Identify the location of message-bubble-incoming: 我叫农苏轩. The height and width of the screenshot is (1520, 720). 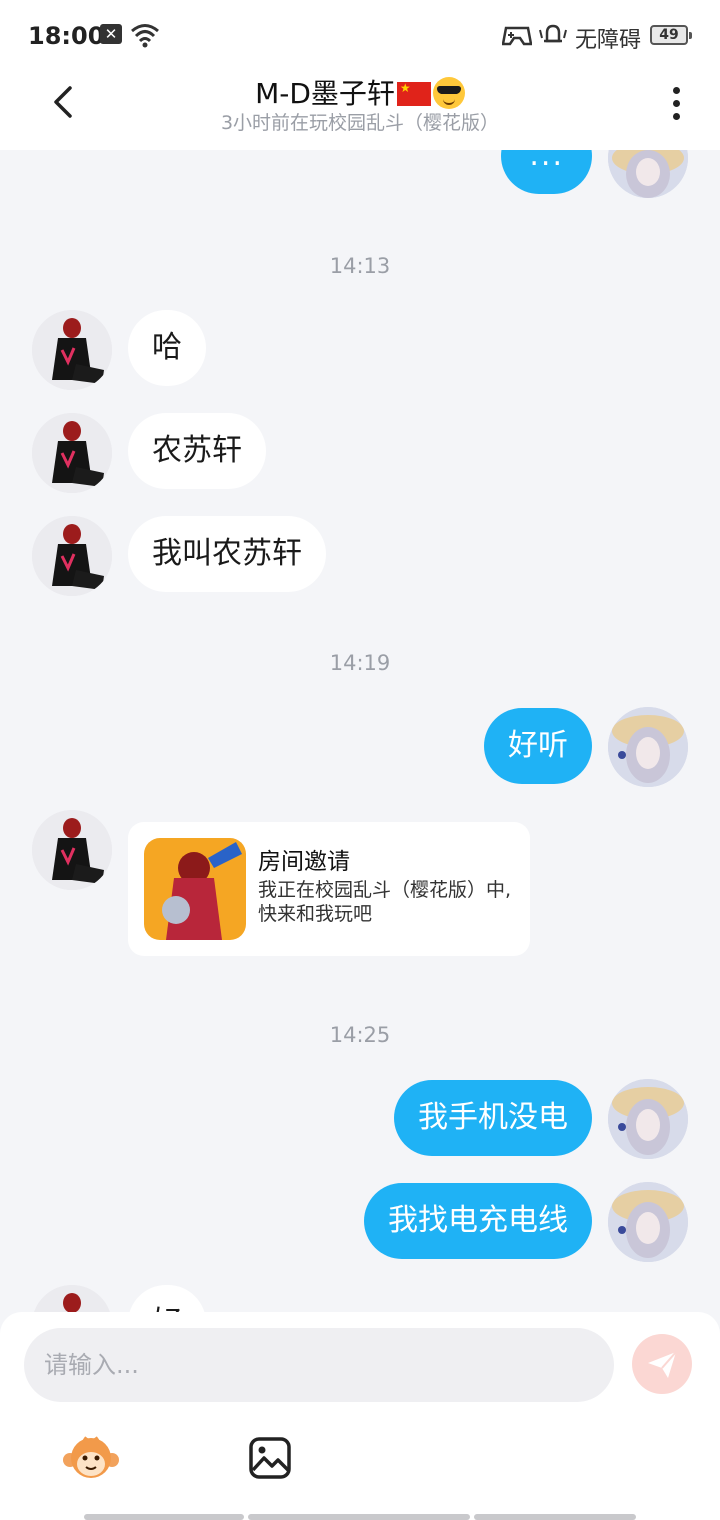
(227, 554).